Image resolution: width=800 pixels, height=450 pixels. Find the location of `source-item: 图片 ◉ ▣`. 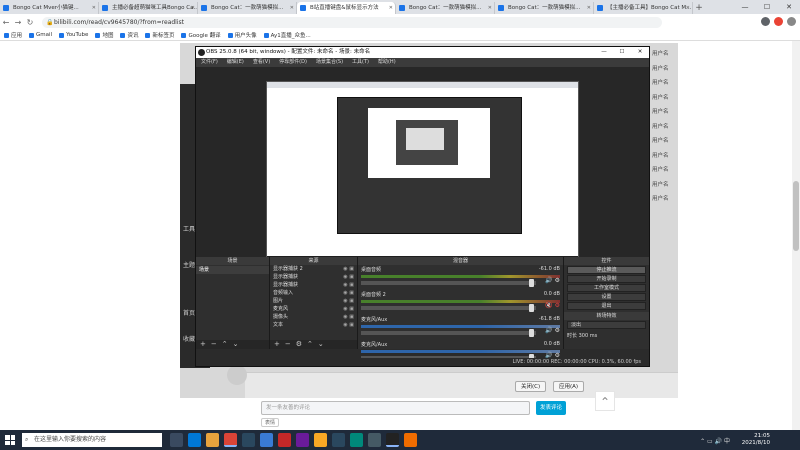

source-item: 图片 ◉ ▣ is located at coordinates (313, 301).